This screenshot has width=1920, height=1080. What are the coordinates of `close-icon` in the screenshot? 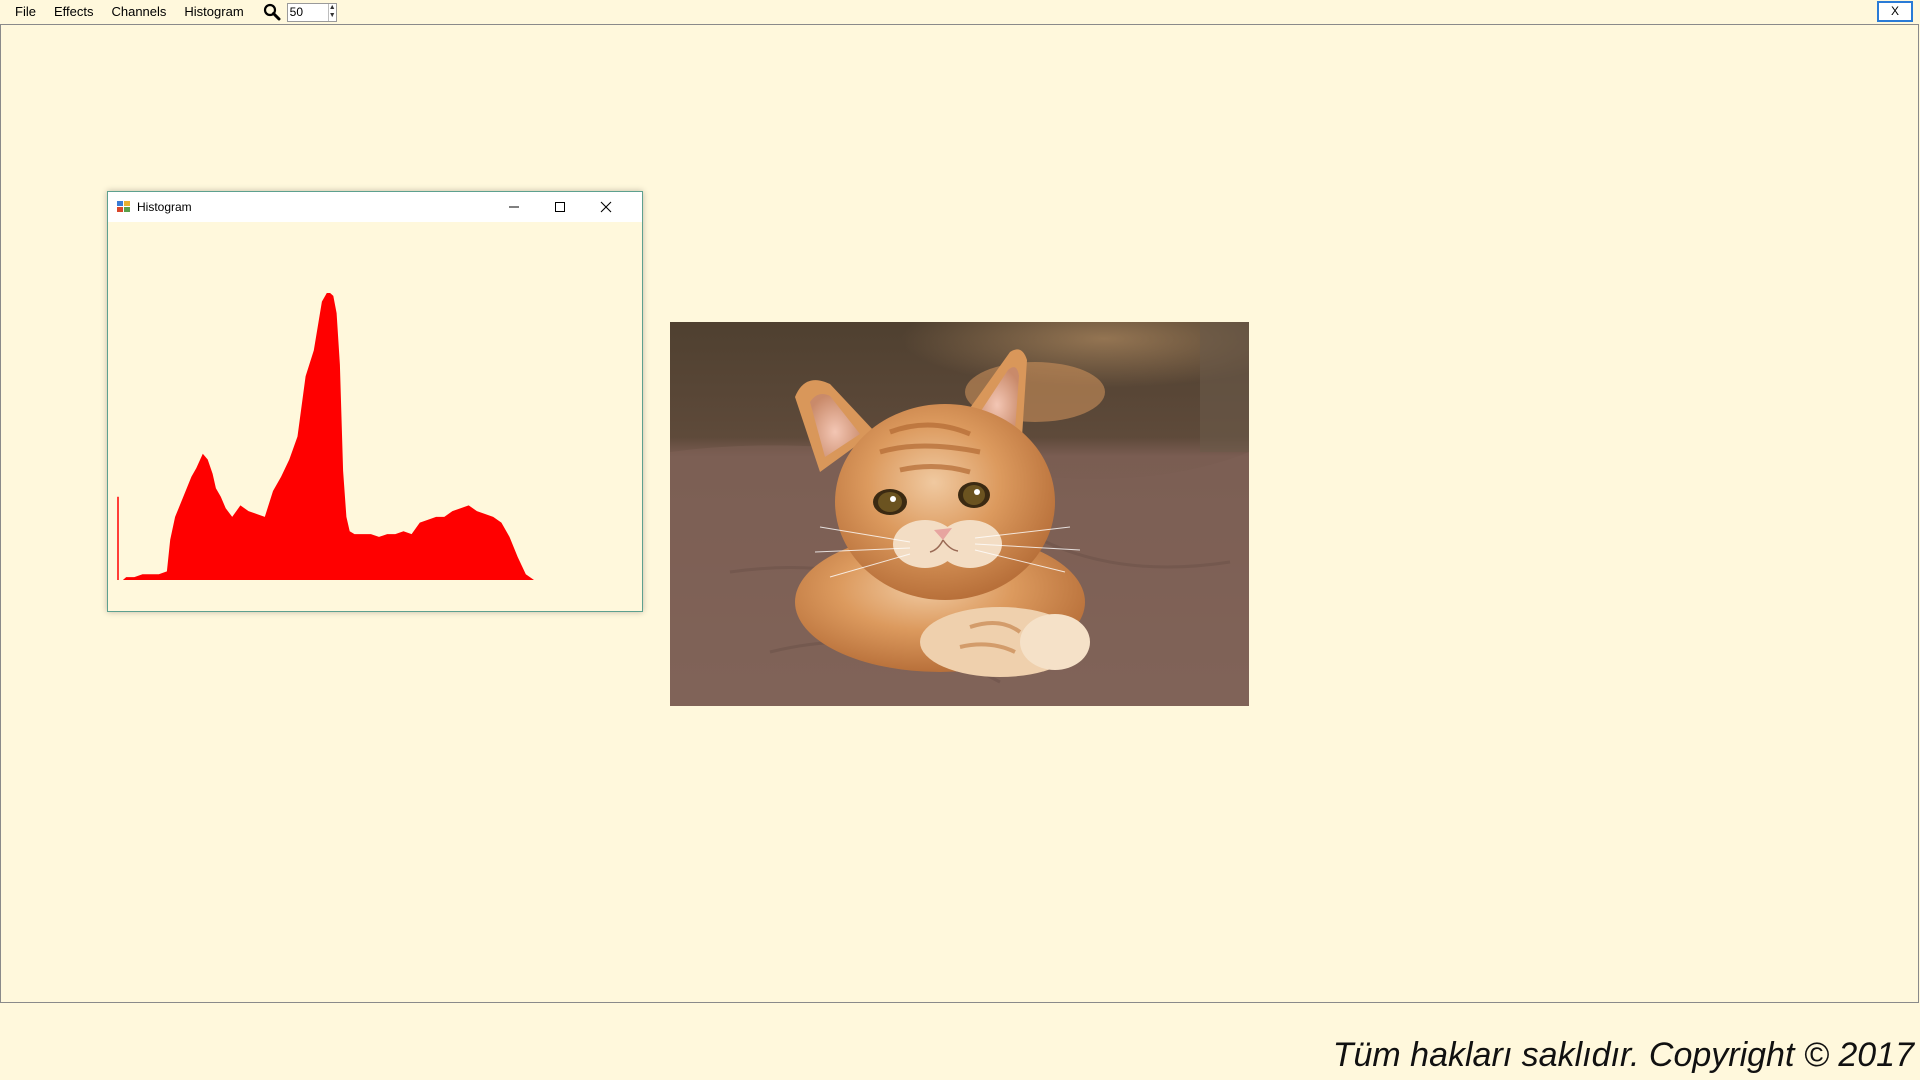 It's located at (606, 207).